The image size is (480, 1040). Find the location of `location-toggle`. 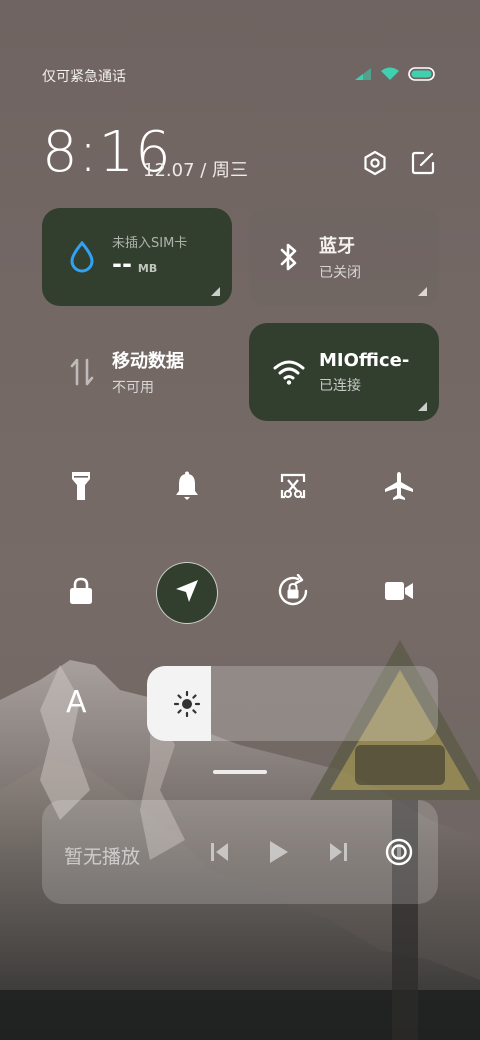

location-toggle is located at coordinates (187, 593).